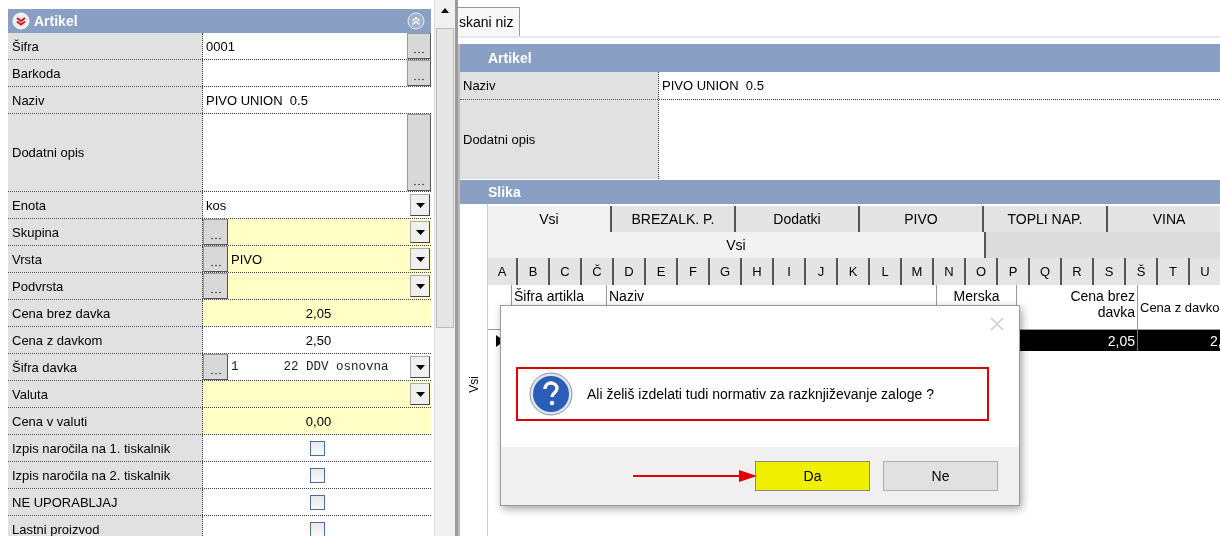  What do you see at coordinates (812, 476) in the screenshot?
I see `dialog-button: Da` at bounding box center [812, 476].